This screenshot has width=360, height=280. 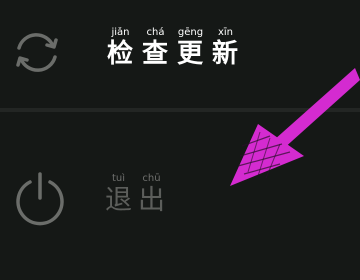 I want to click on ruby-char: chá 查, so click(x=155, y=48).